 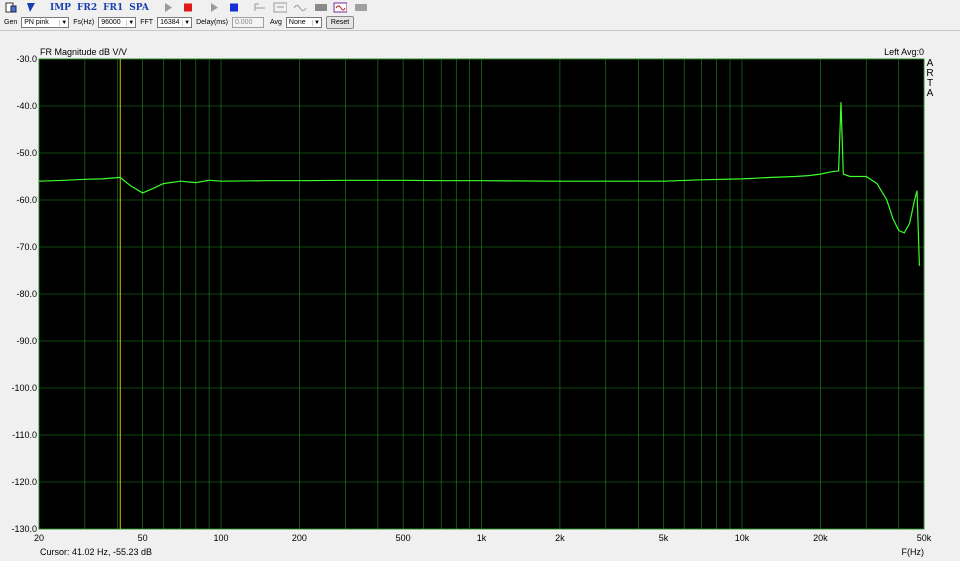 What do you see at coordinates (924, 538) in the screenshot?
I see `x-tick-label: 50k` at bounding box center [924, 538].